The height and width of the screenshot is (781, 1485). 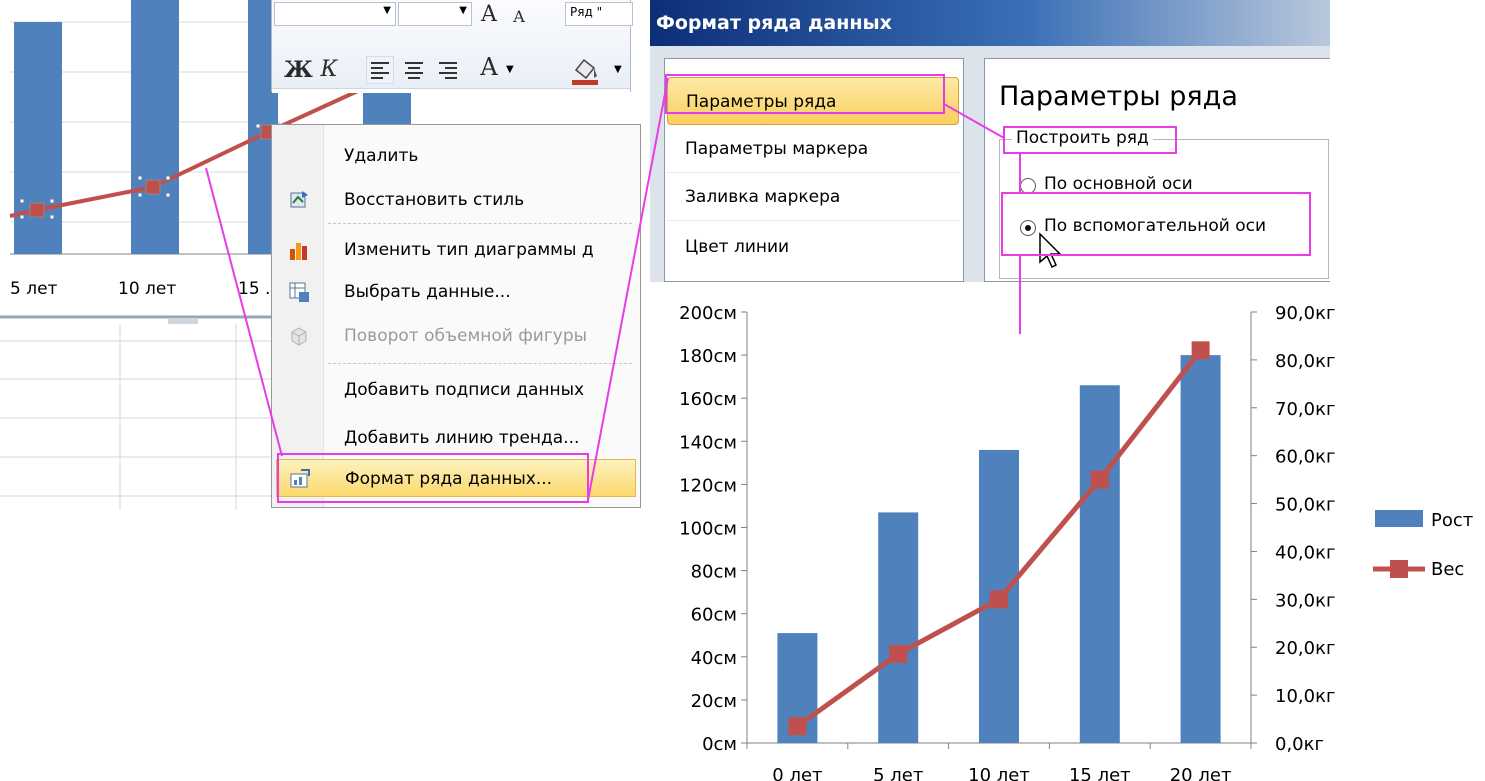 What do you see at coordinates (813, 197) in the screenshot?
I see `nav-item-marker-fill: Заливка маркера` at bounding box center [813, 197].